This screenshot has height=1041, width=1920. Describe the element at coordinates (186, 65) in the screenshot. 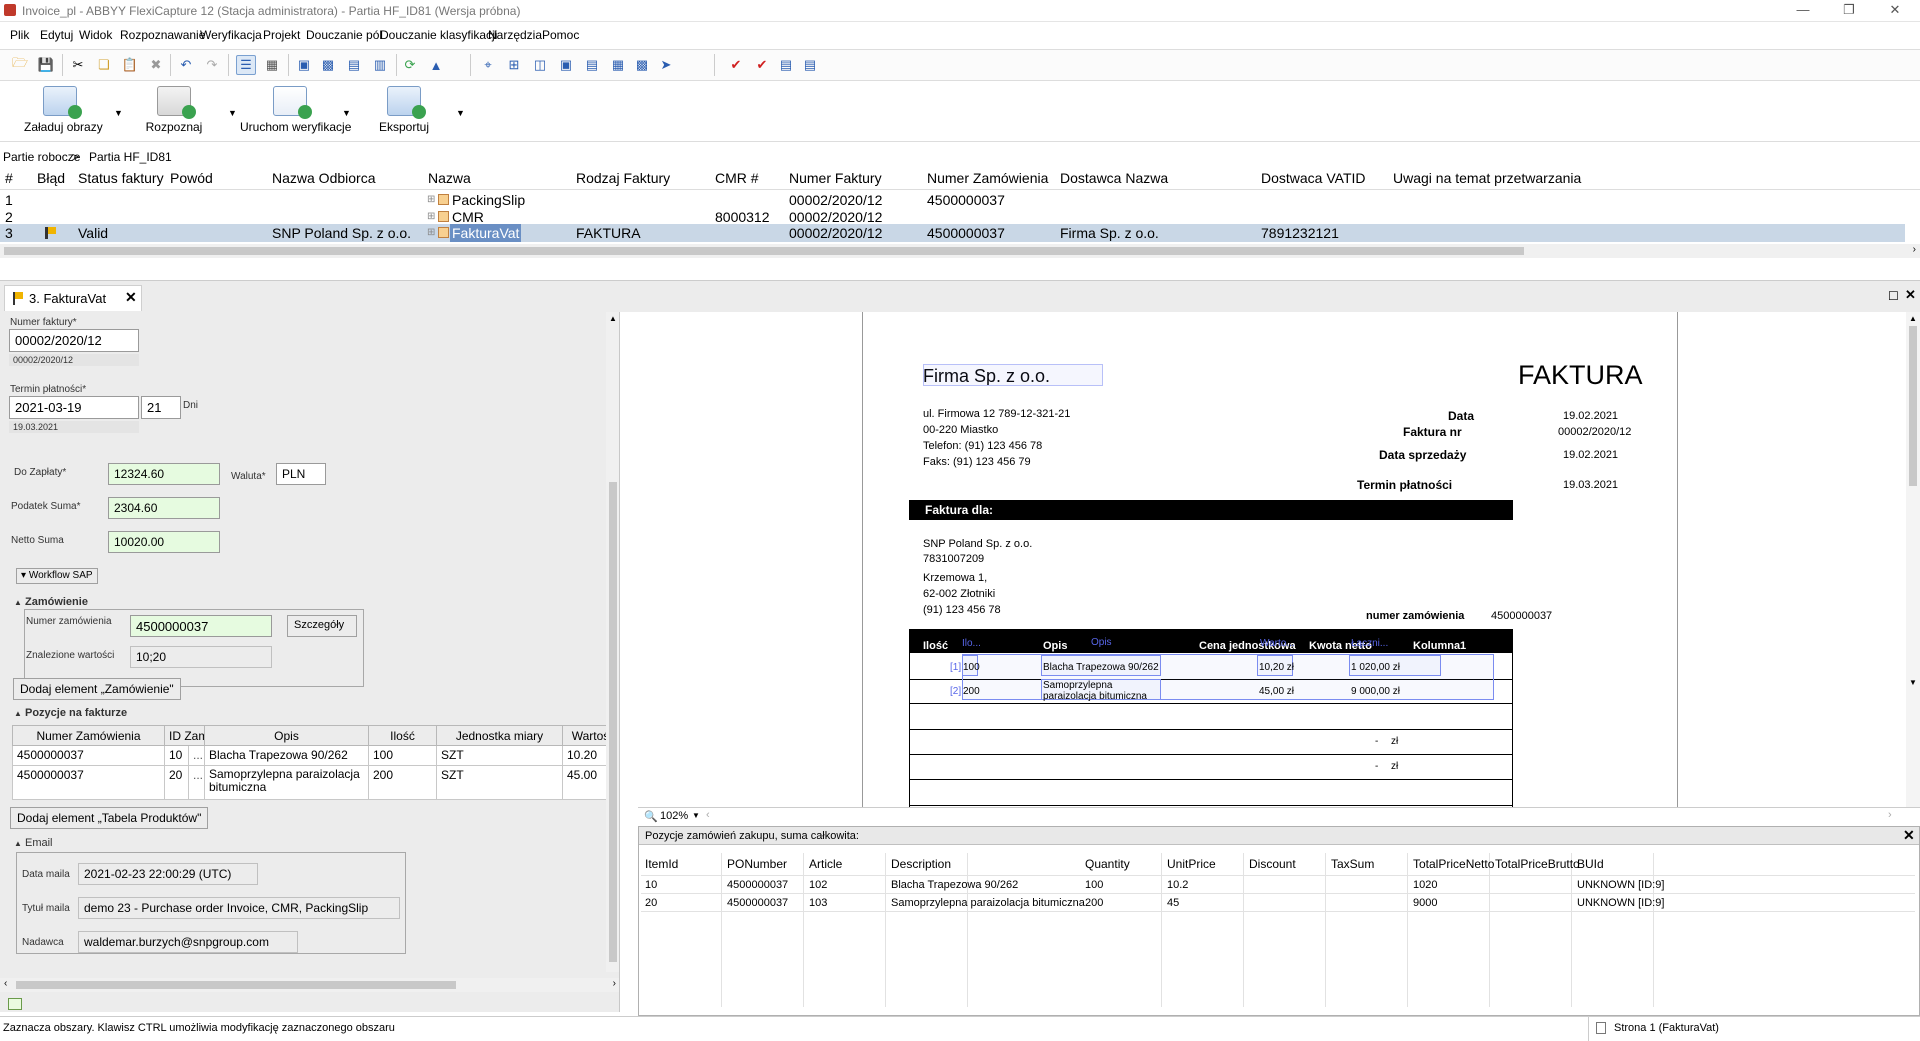

I see `undo-icon: ↶` at that location.